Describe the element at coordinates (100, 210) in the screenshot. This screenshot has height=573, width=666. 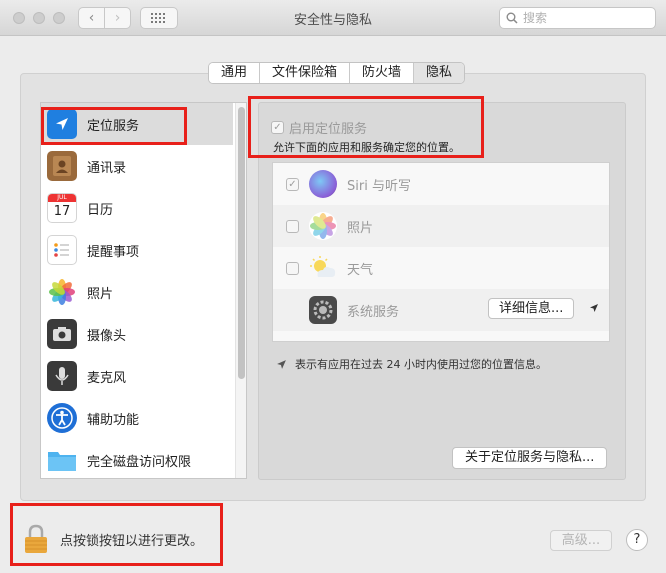
I see `sidebar-item-label: 日历` at that location.